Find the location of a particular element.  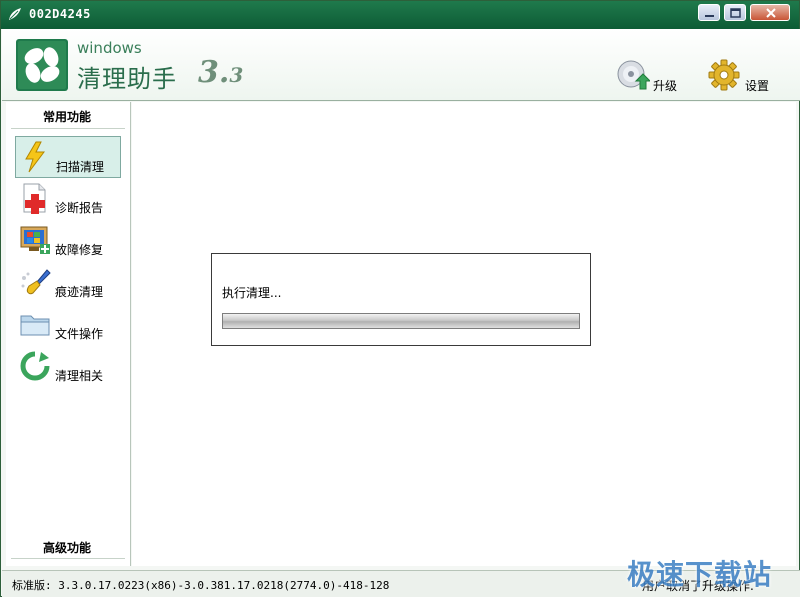

monitor-repair-icon is located at coordinates (35, 240).